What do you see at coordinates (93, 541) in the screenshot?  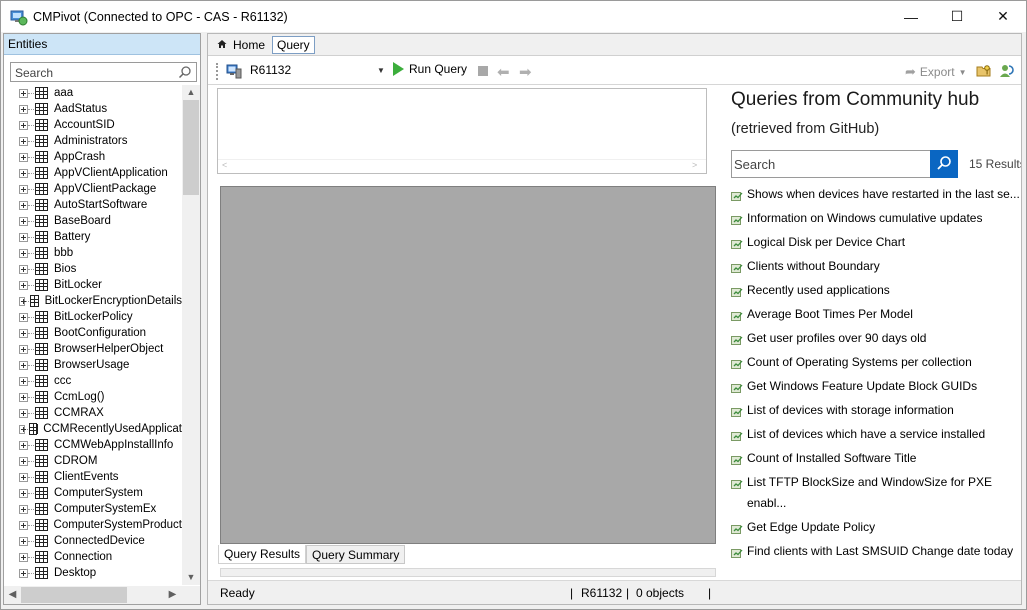 I see `tree-item: ConnectedDevice` at bounding box center [93, 541].